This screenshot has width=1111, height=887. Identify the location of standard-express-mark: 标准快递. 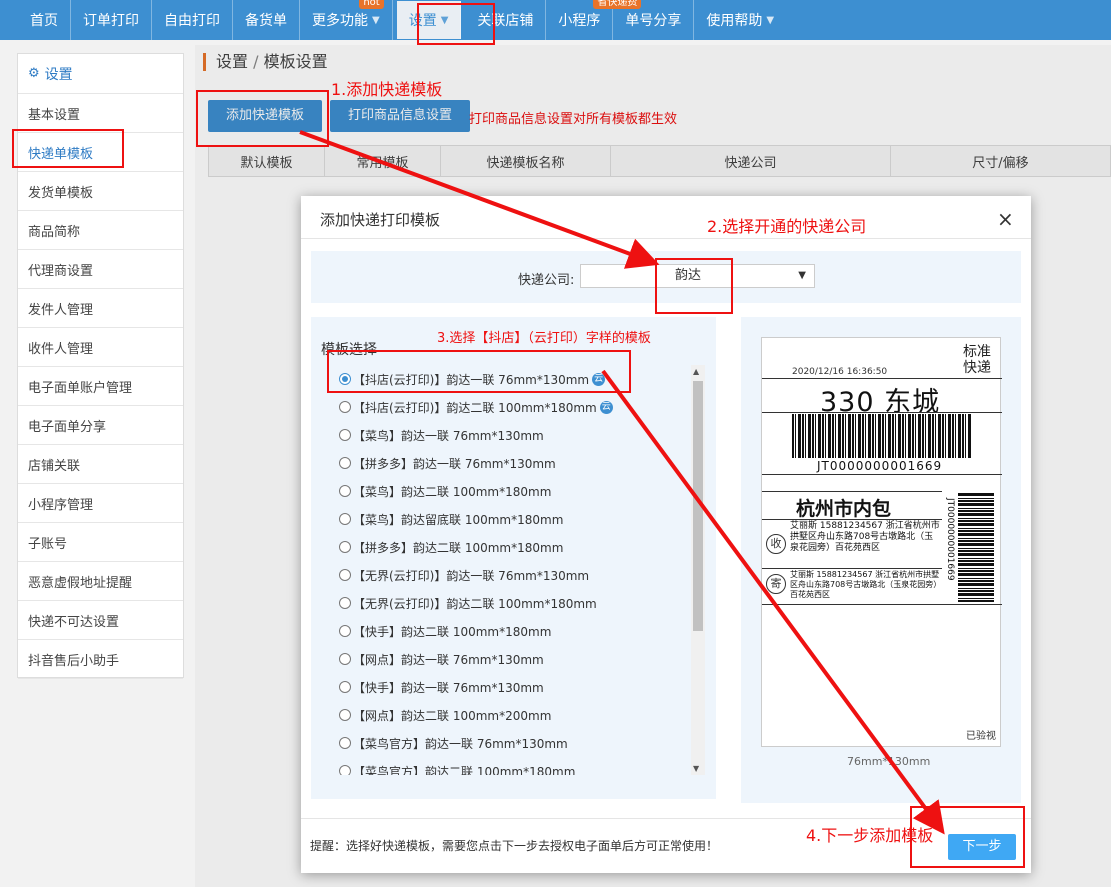
(977, 360).